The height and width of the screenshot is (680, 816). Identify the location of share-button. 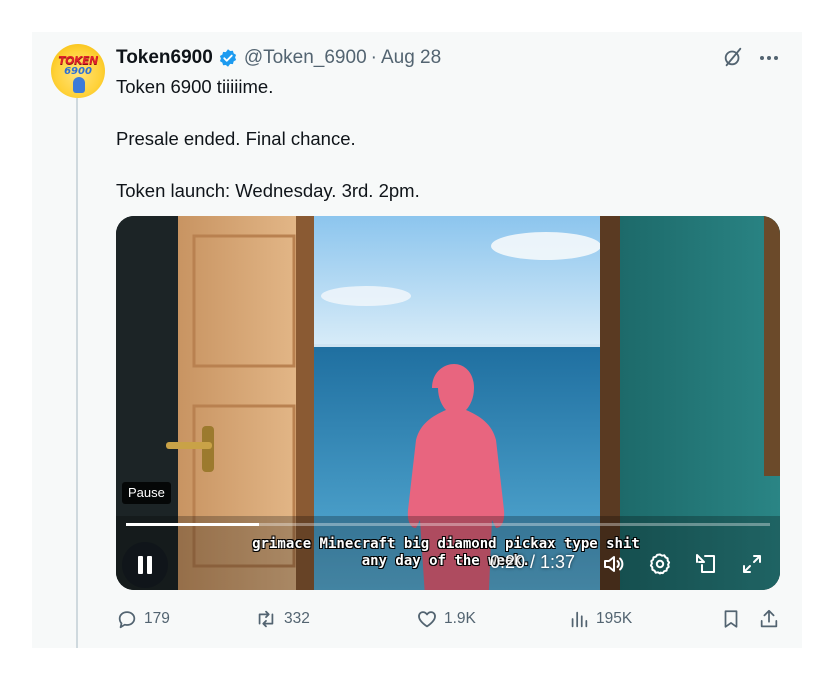
(772, 619).